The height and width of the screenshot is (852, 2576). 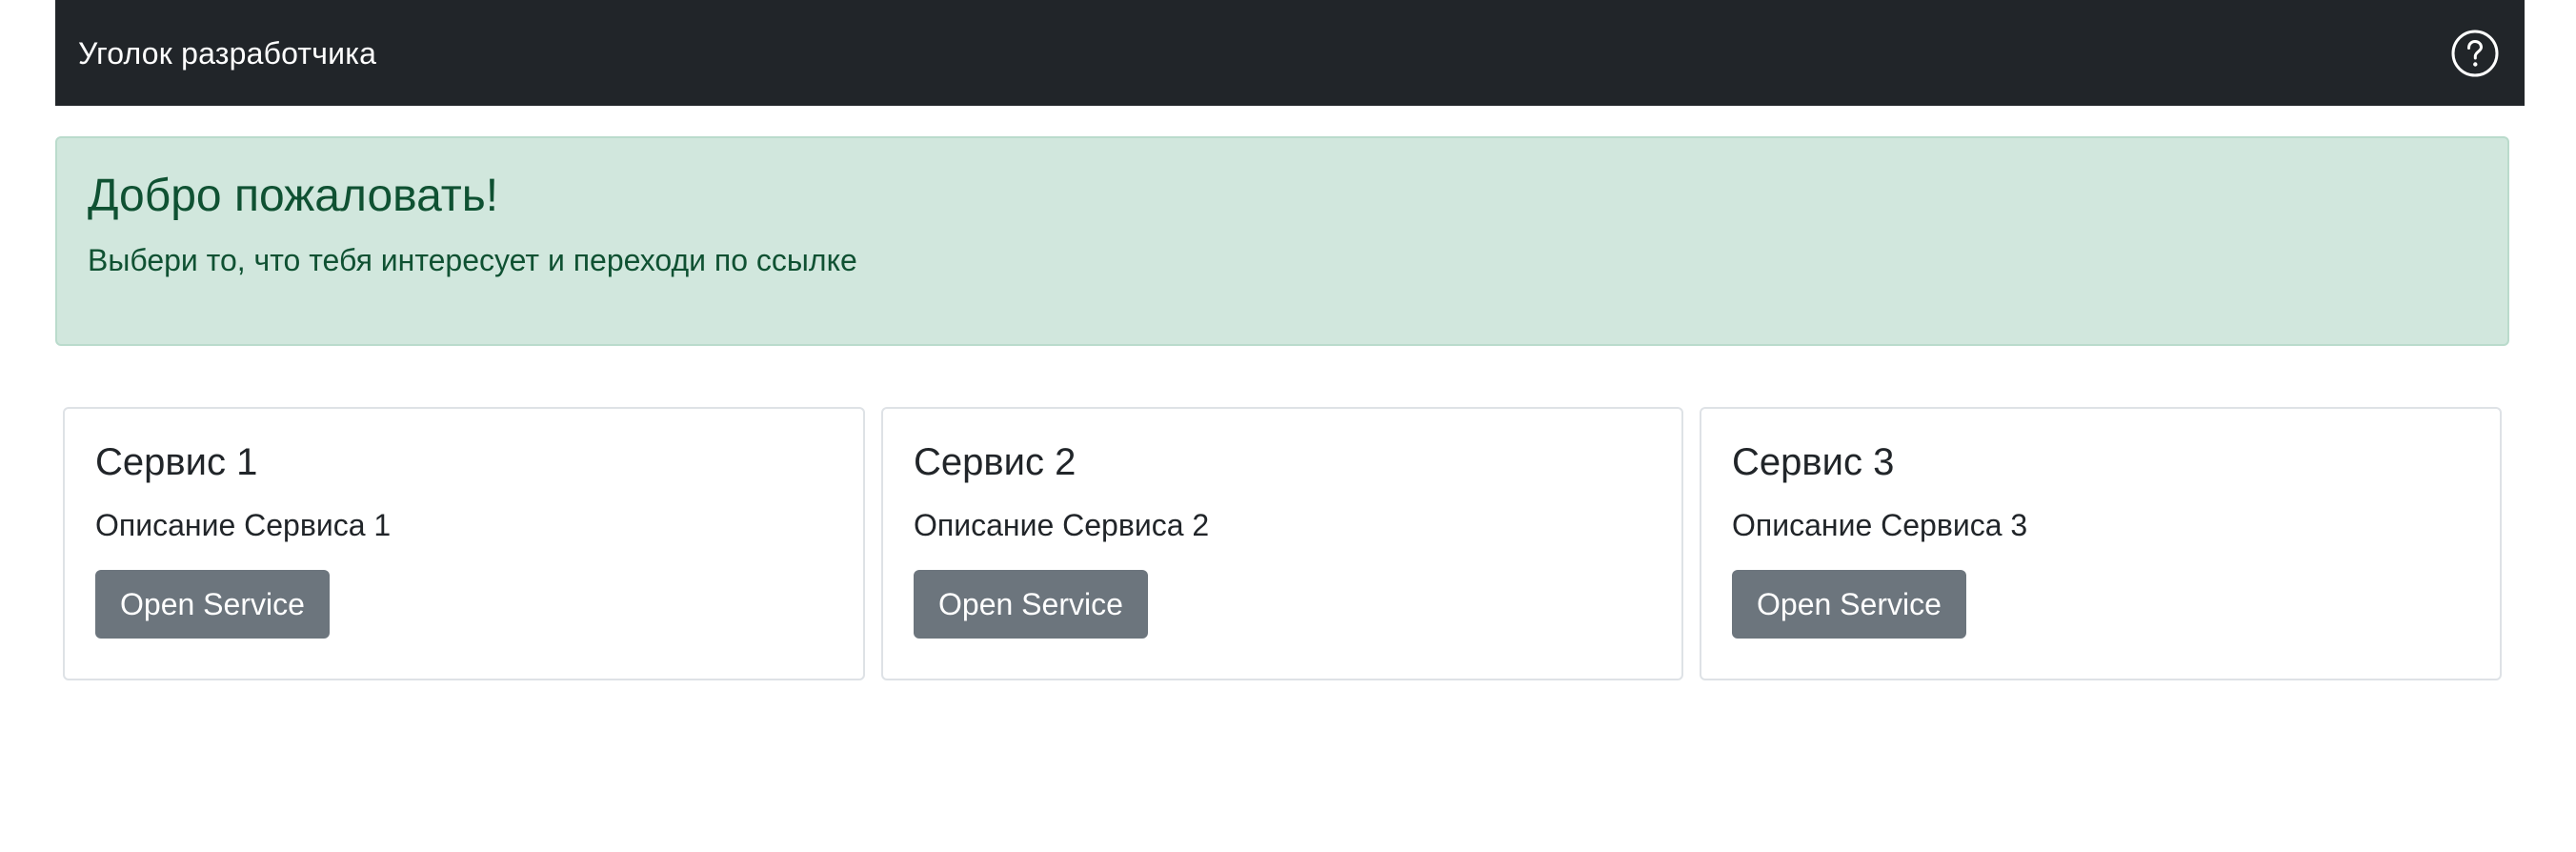 I want to click on service-description: Описание Сервиса 3, so click(x=1880, y=525).